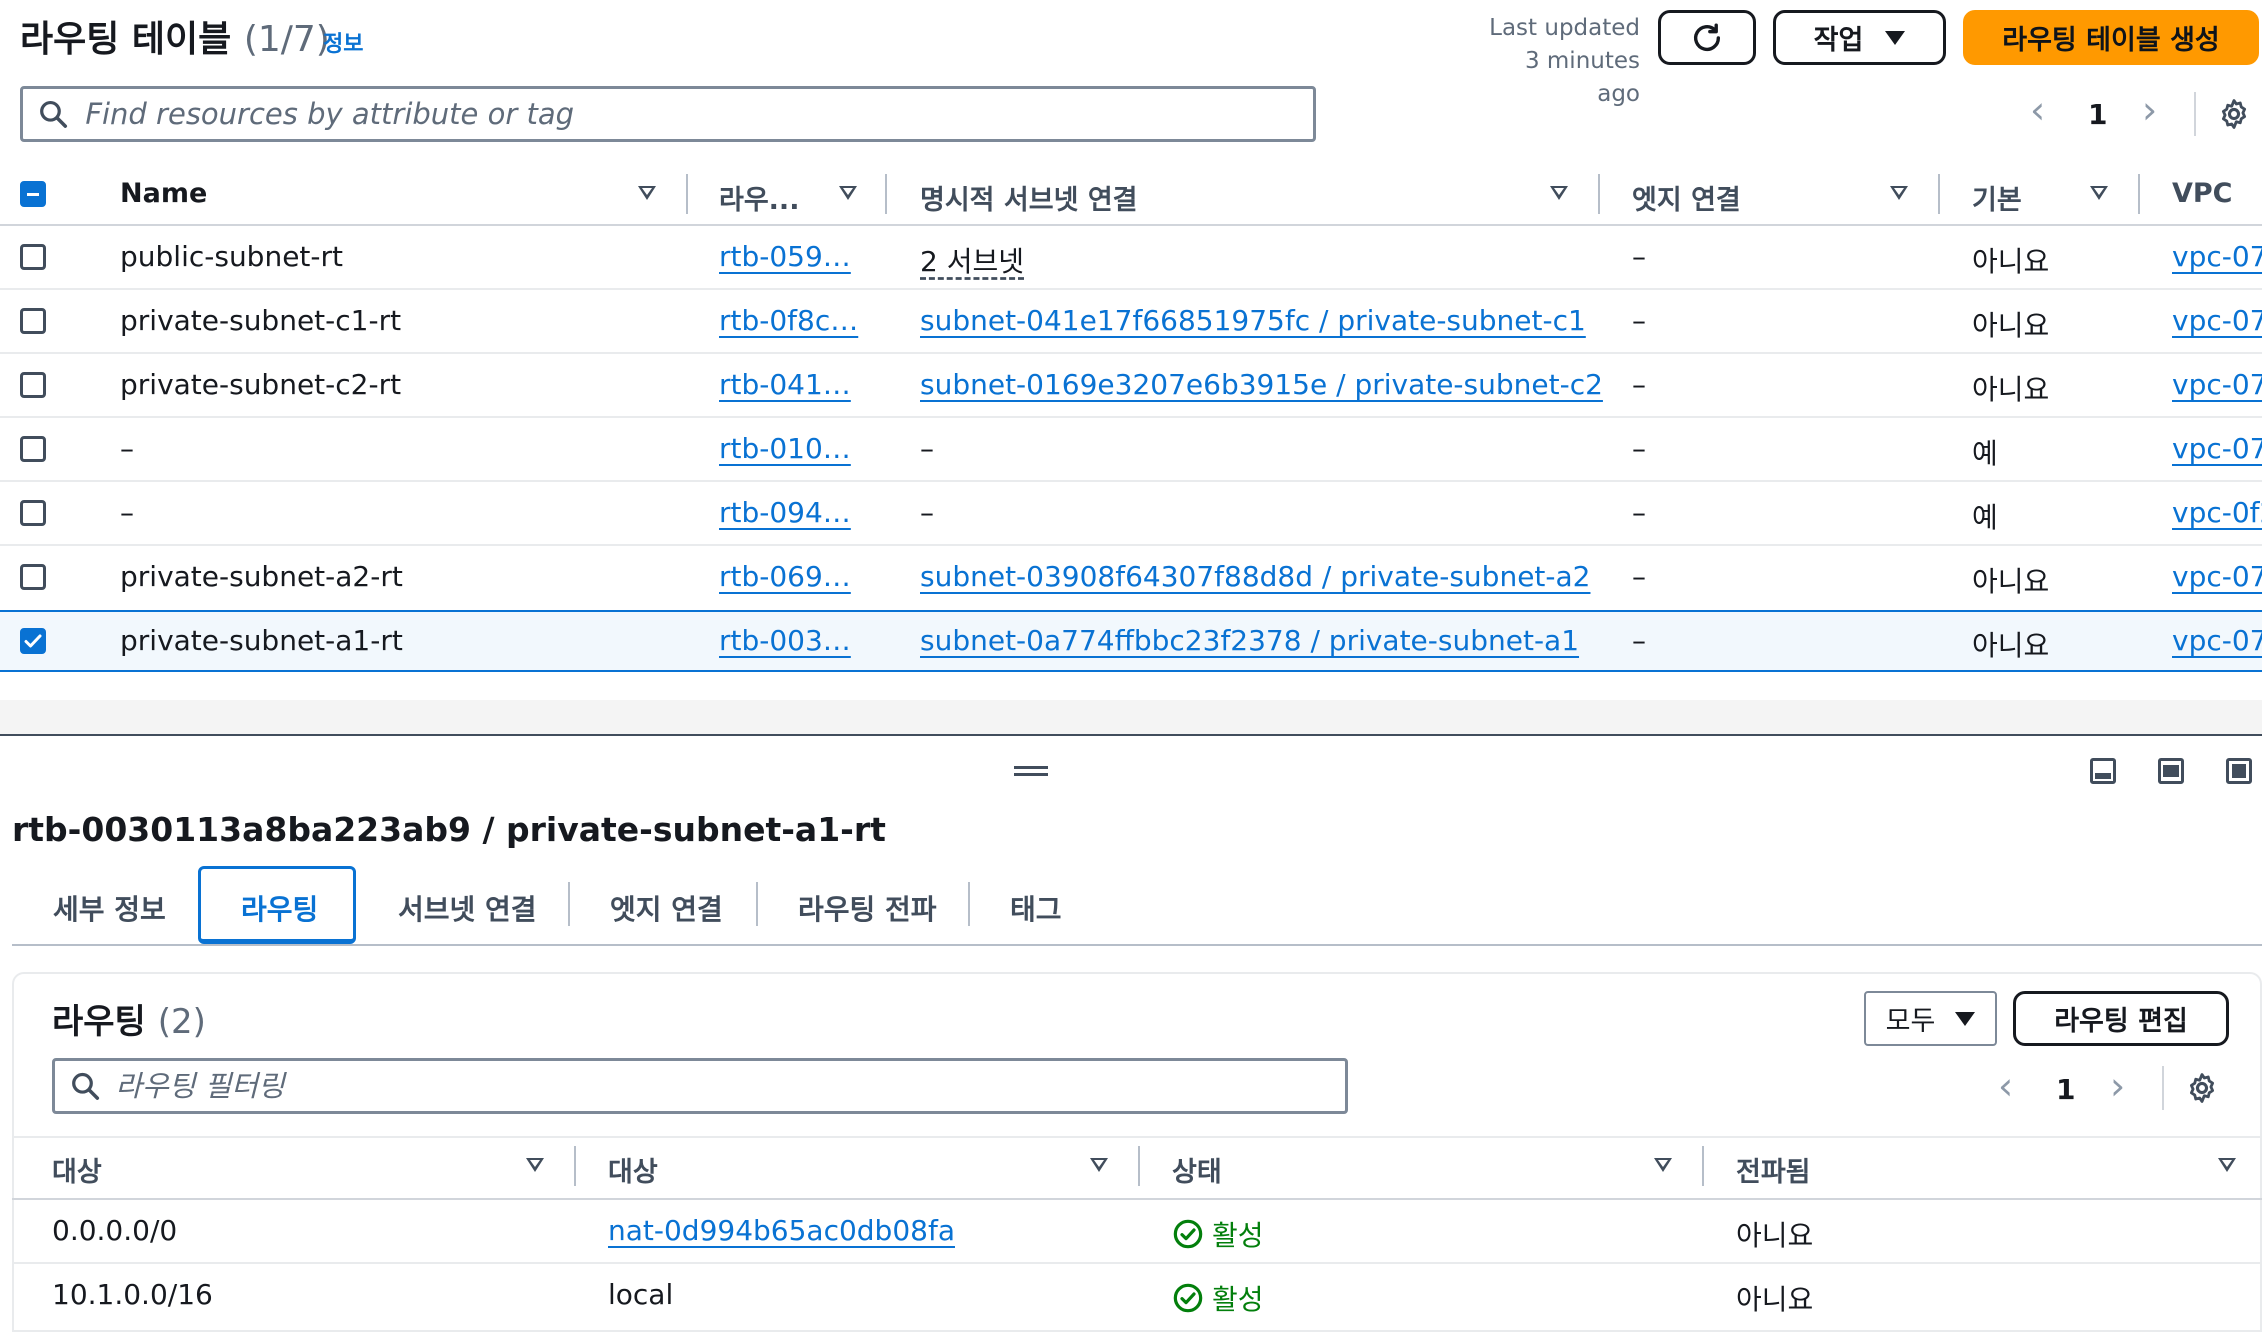  What do you see at coordinates (1773, 1169) in the screenshot?
I see `column-header-propagated: 전파됨` at bounding box center [1773, 1169].